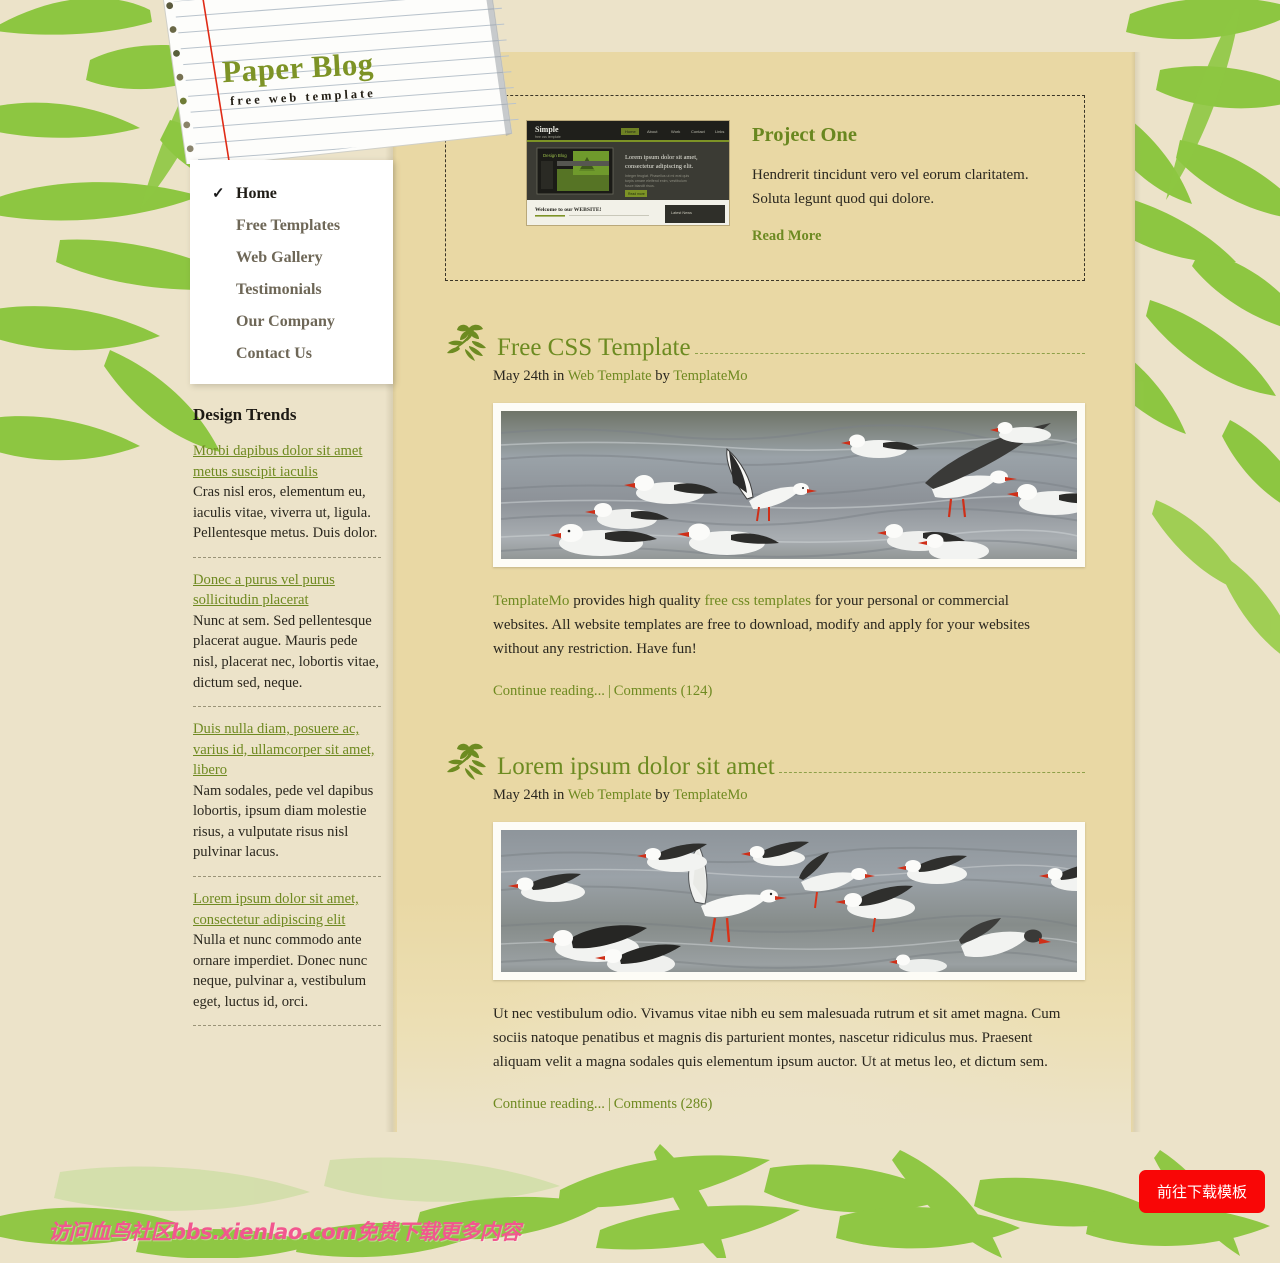  I want to click on nav-item-label: Web Gallery, so click(279, 257).